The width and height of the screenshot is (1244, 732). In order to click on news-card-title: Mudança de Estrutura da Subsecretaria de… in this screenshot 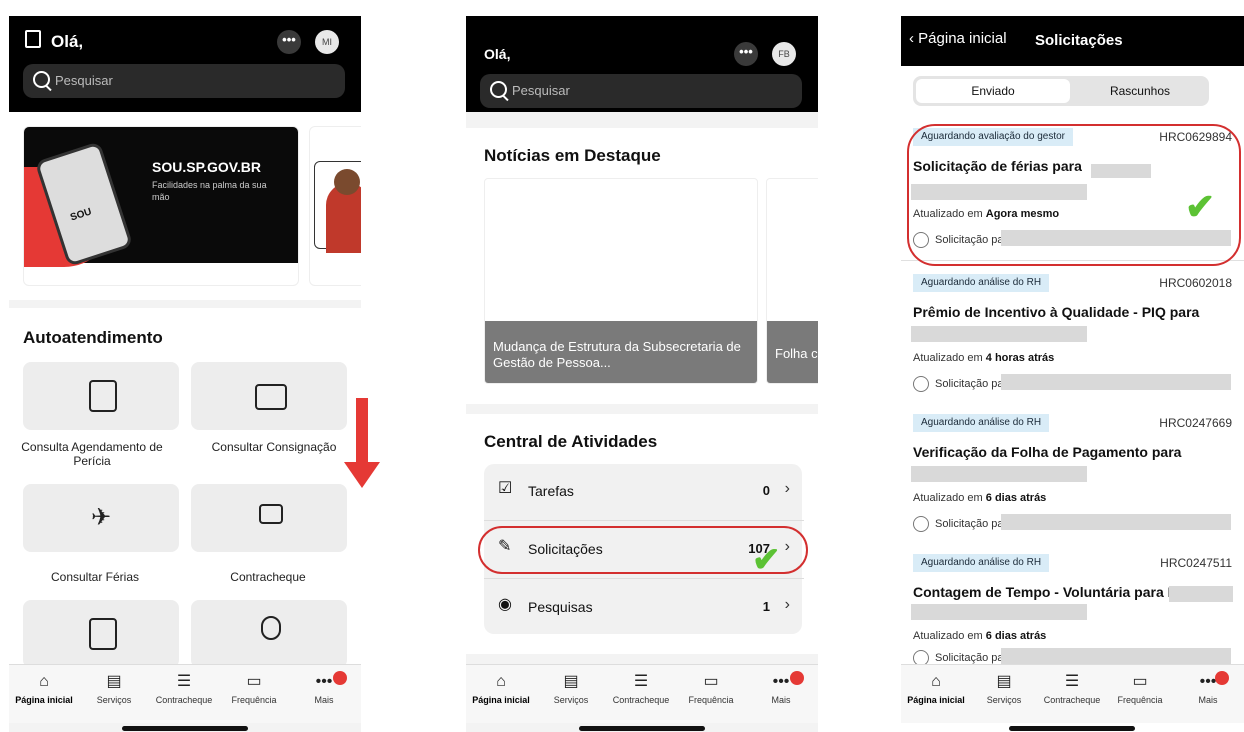, I will do `click(617, 354)`.